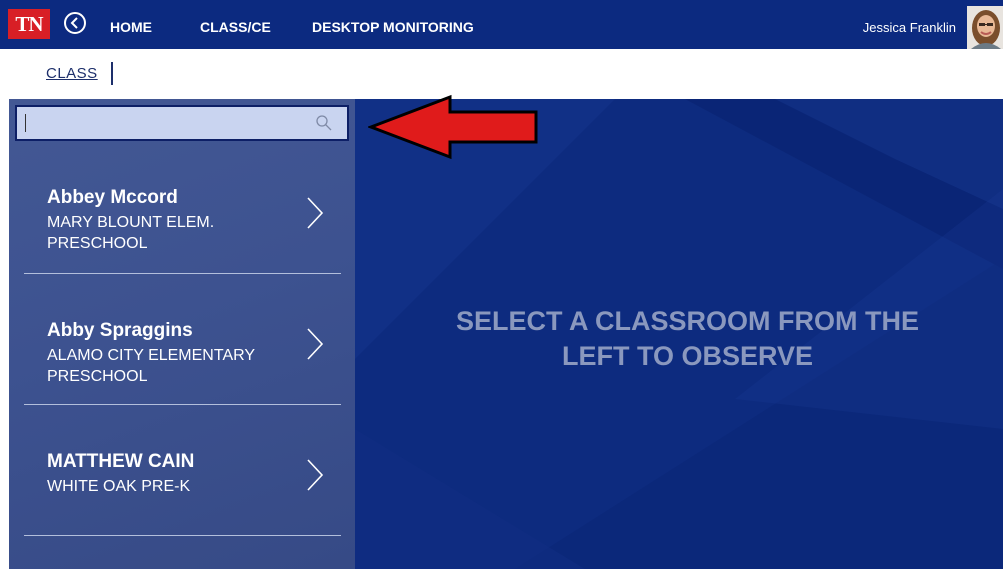  What do you see at coordinates (131, 24) in the screenshot?
I see `nav-home-link: HOME` at bounding box center [131, 24].